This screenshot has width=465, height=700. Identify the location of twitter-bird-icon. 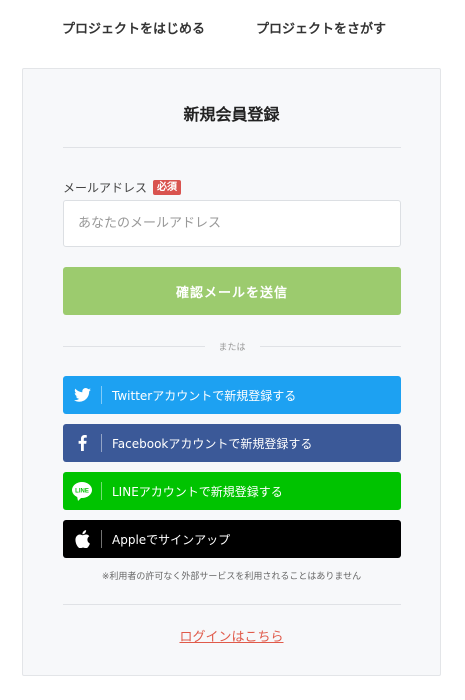
(82, 395).